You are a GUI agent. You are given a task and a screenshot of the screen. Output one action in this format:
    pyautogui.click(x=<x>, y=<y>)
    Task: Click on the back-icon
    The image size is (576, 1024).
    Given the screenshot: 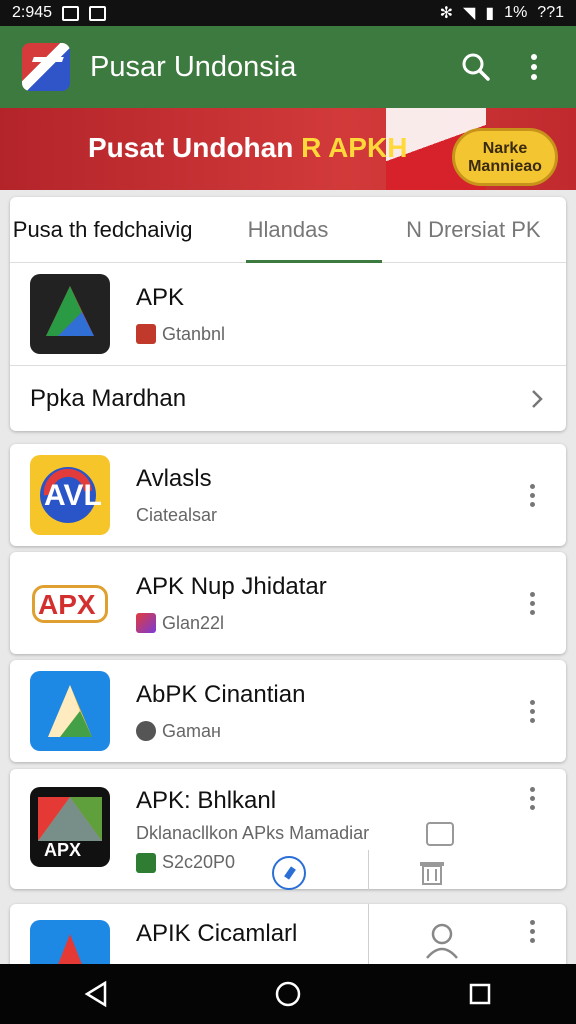 What is the action you would take?
    pyautogui.click(x=95, y=994)
    